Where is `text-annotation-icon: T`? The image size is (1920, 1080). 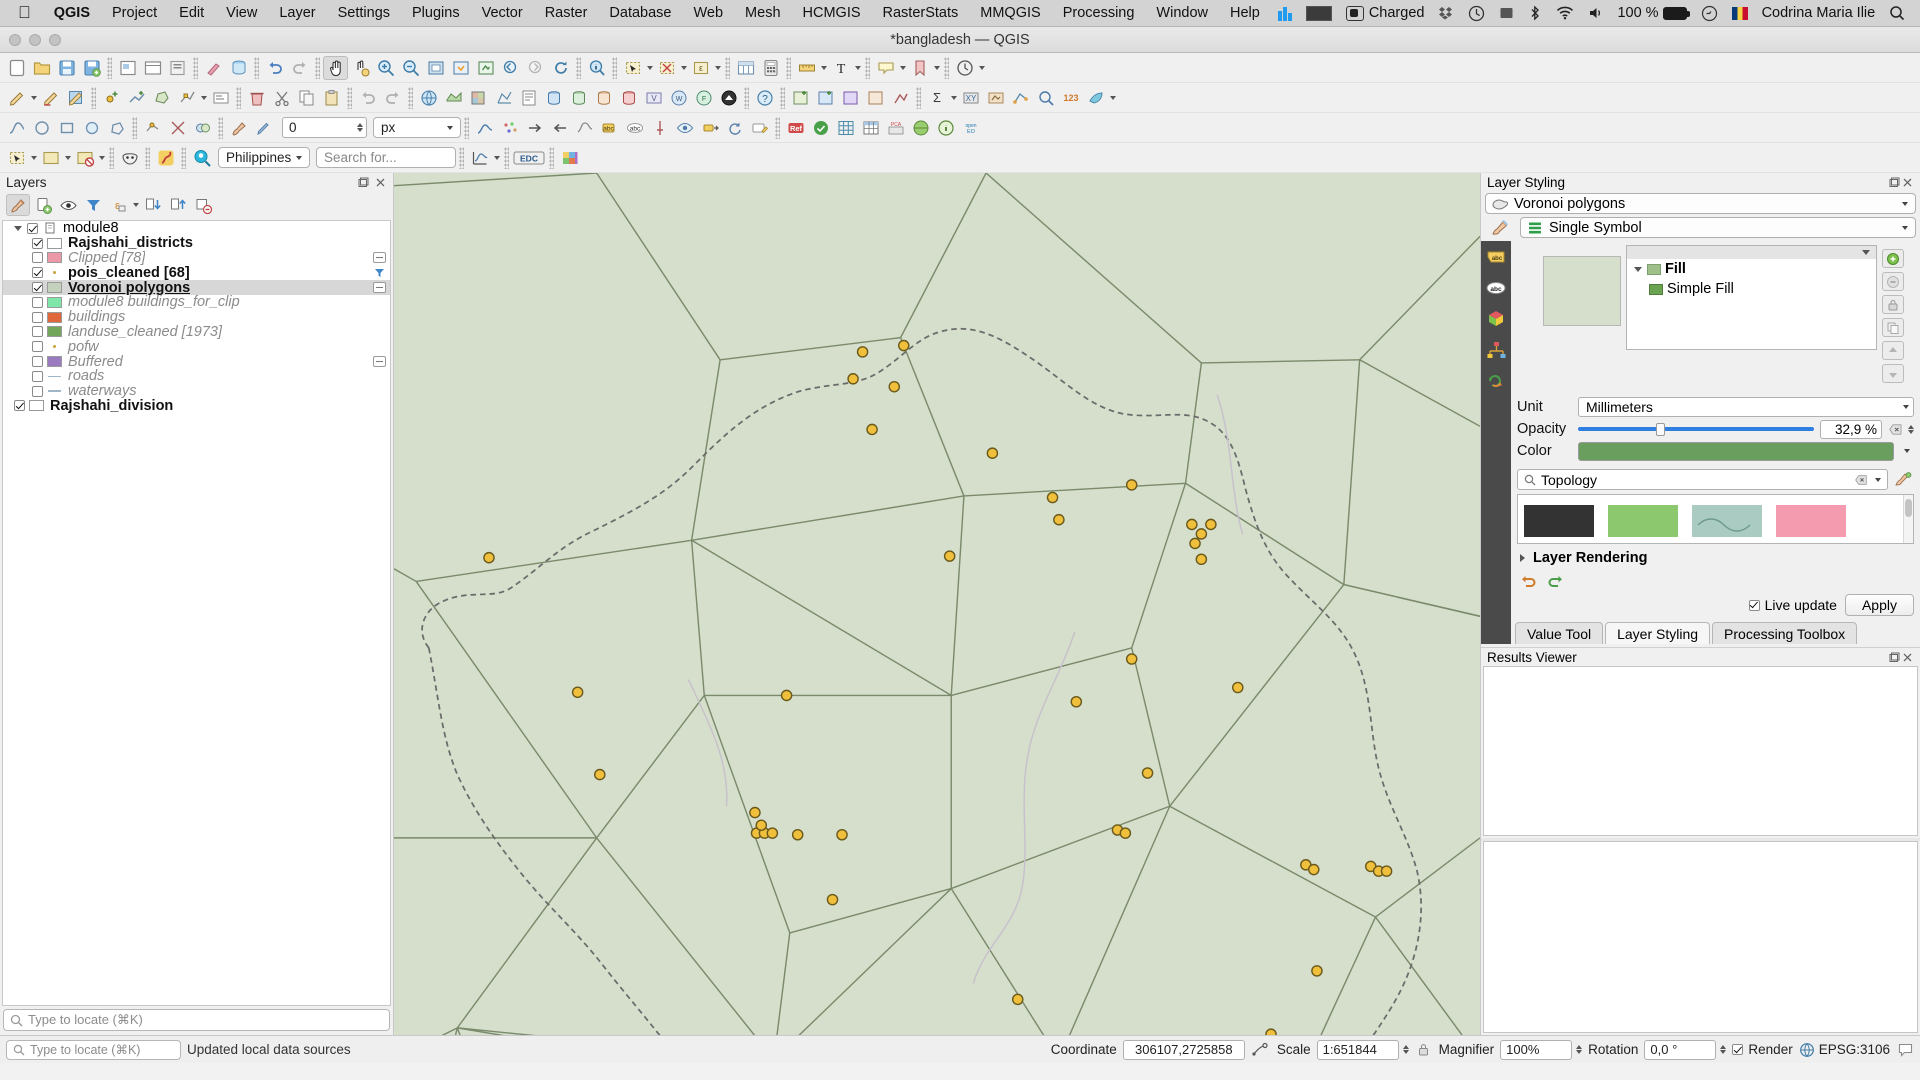 text-annotation-icon: T is located at coordinates (840, 68).